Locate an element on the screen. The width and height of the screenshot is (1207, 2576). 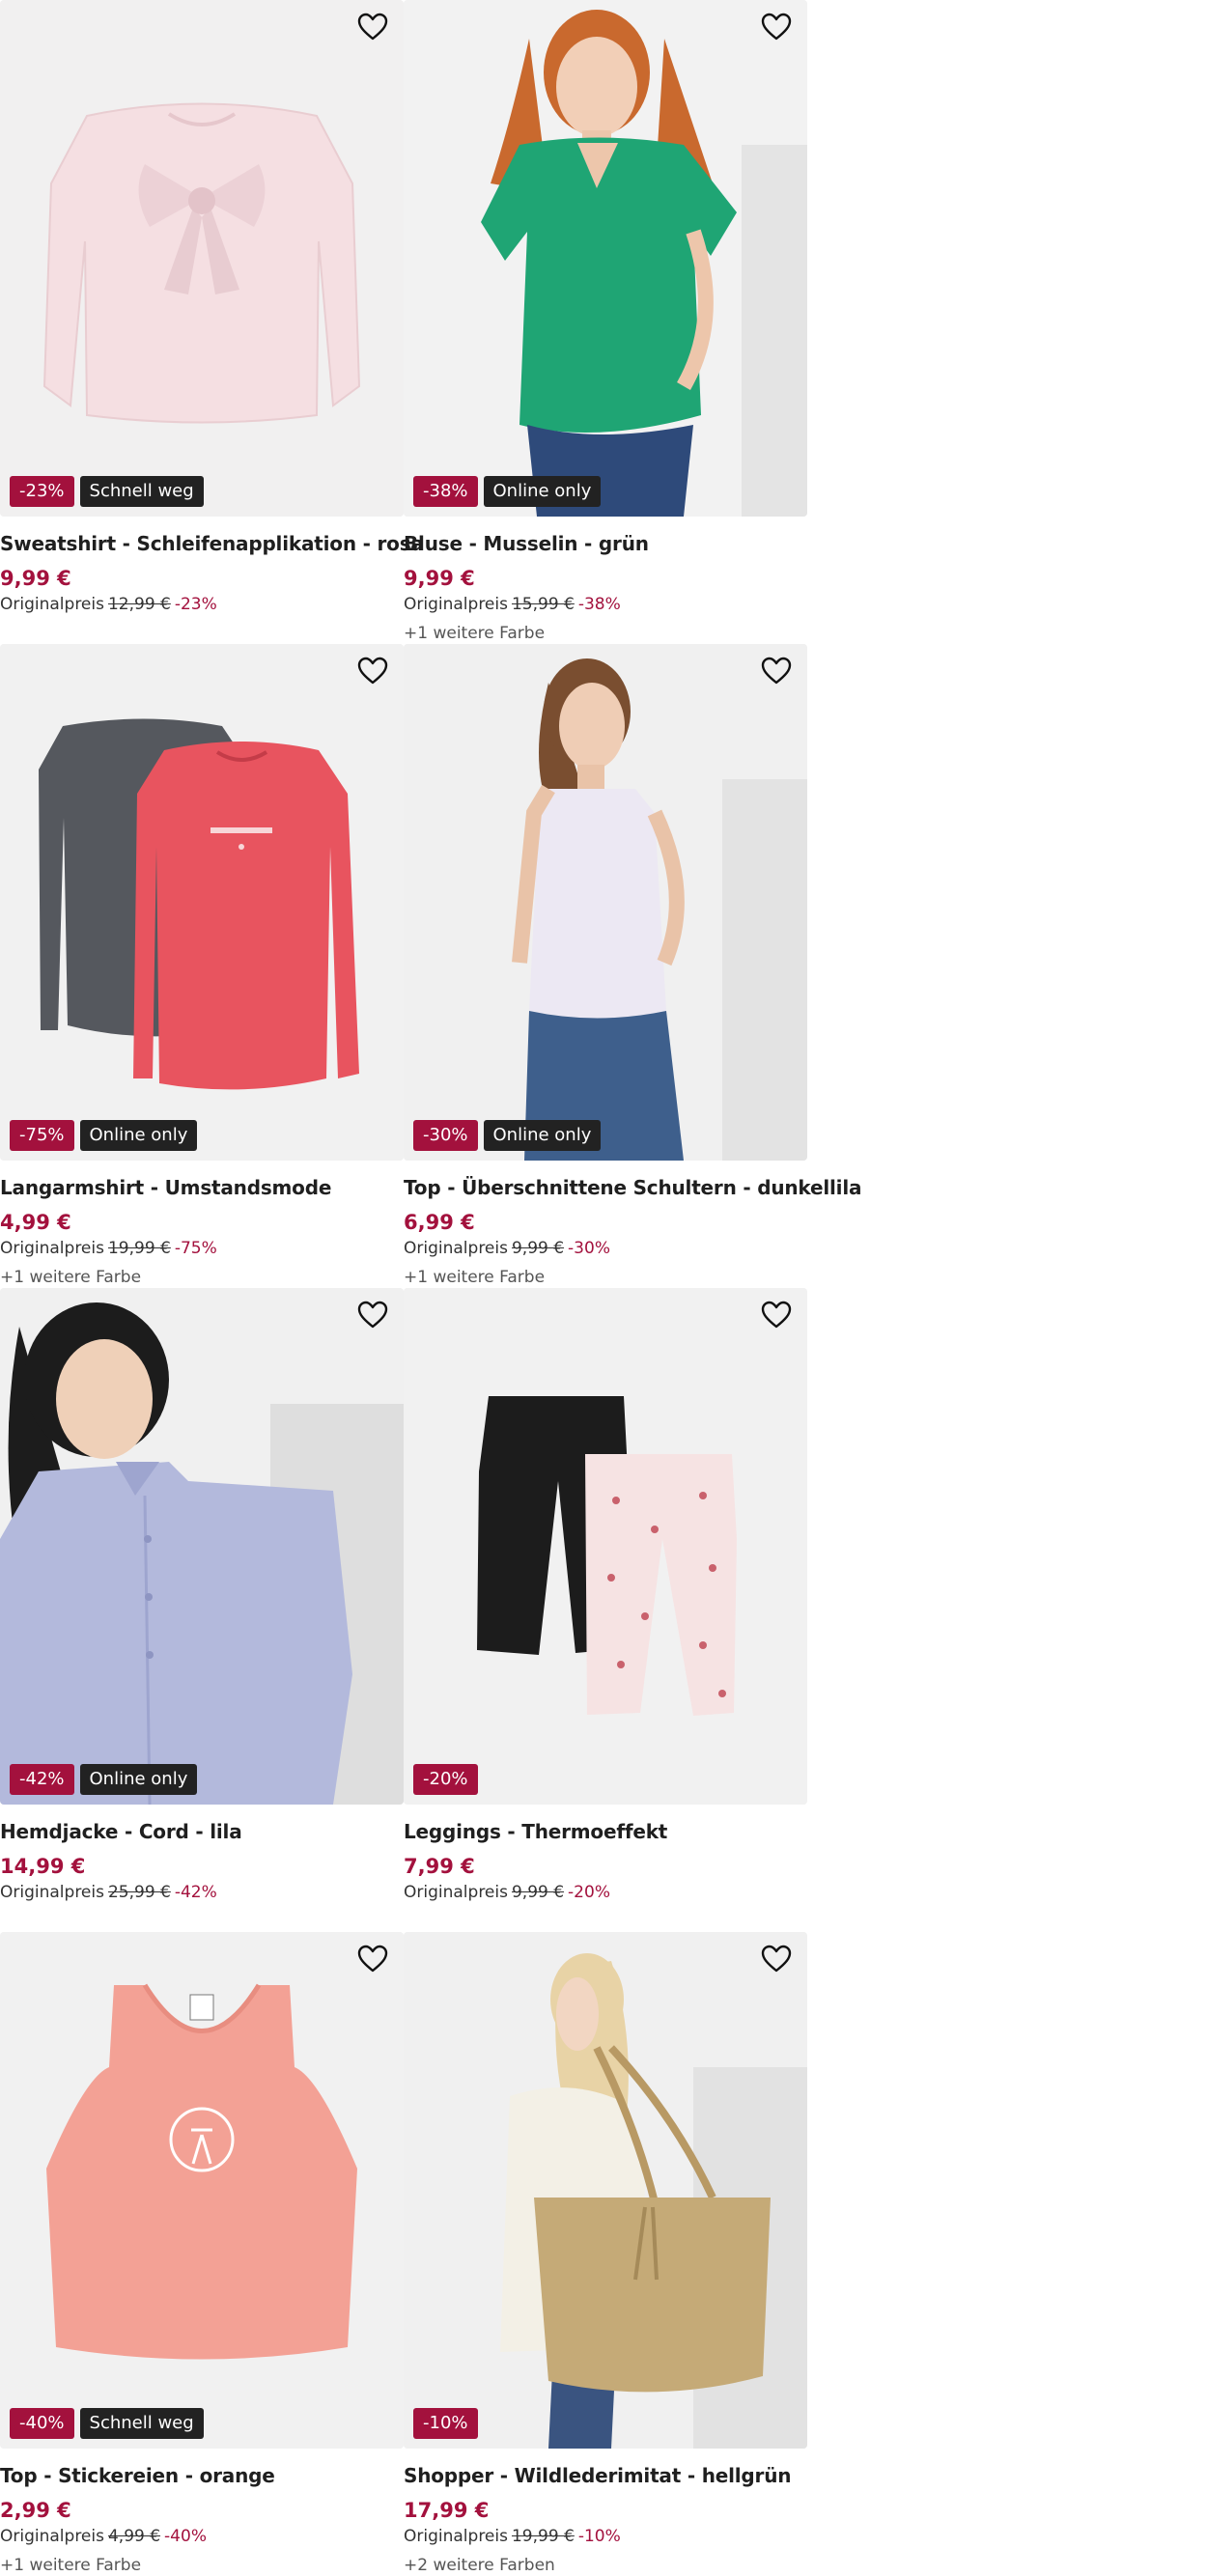
product-image: -42% Online only is located at coordinates (202, 1547).